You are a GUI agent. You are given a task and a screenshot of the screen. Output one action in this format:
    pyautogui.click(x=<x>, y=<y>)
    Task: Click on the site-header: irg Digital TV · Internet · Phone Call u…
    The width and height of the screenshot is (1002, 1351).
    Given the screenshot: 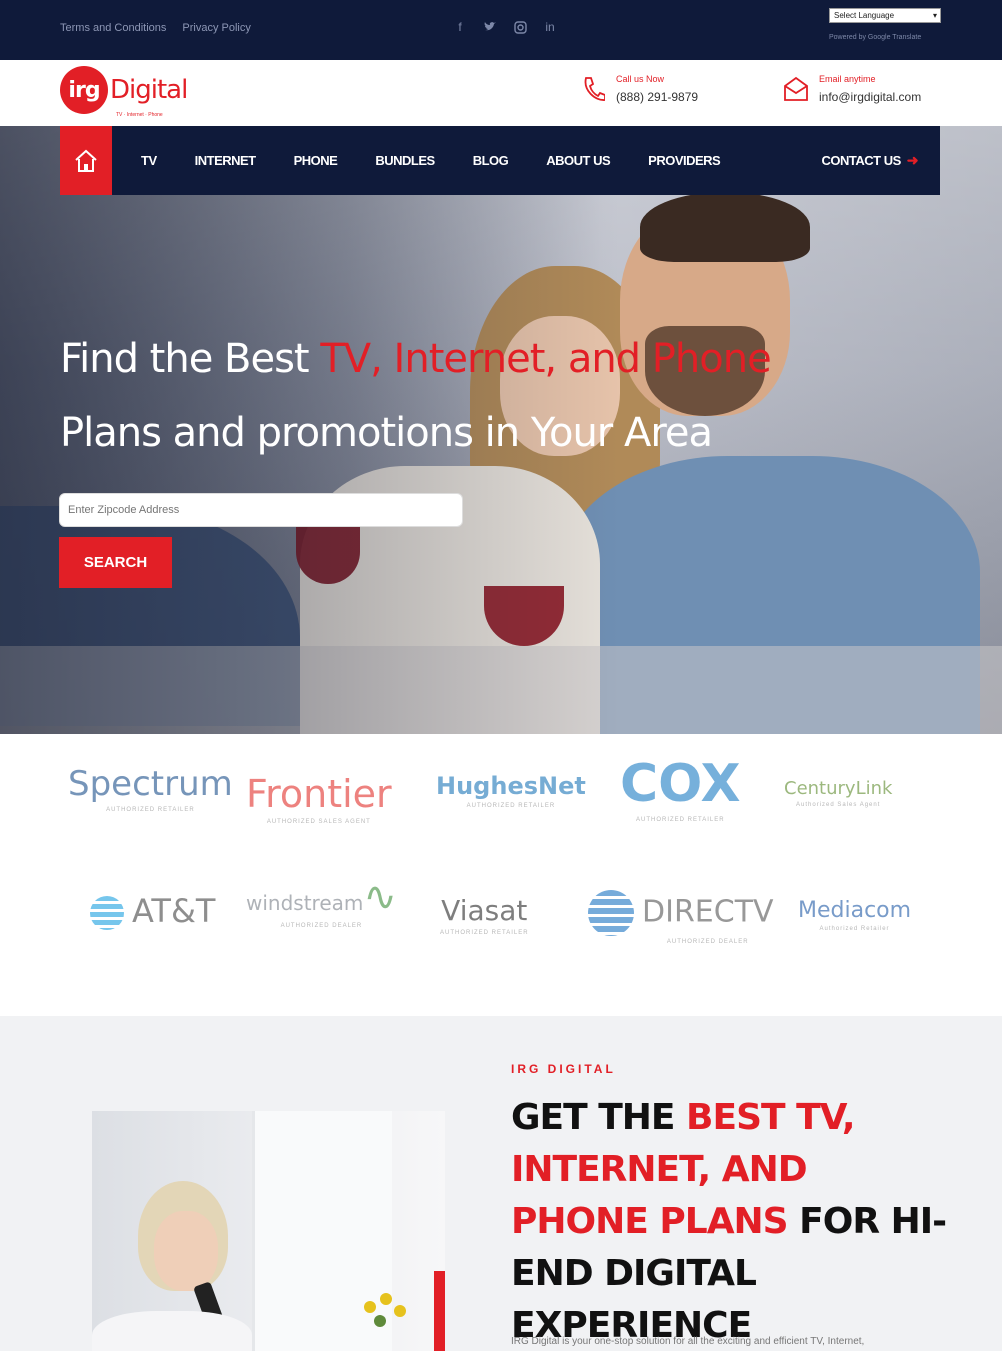 What is the action you would take?
    pyautogui.click(x=501, y=93)
    